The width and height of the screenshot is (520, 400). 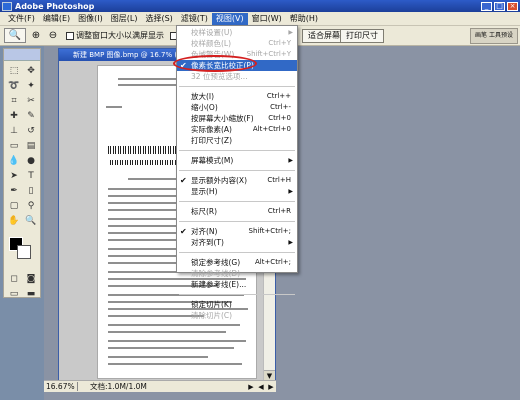 I want to click on notes-tool-icon: ▢, so click(x=14, y=206).